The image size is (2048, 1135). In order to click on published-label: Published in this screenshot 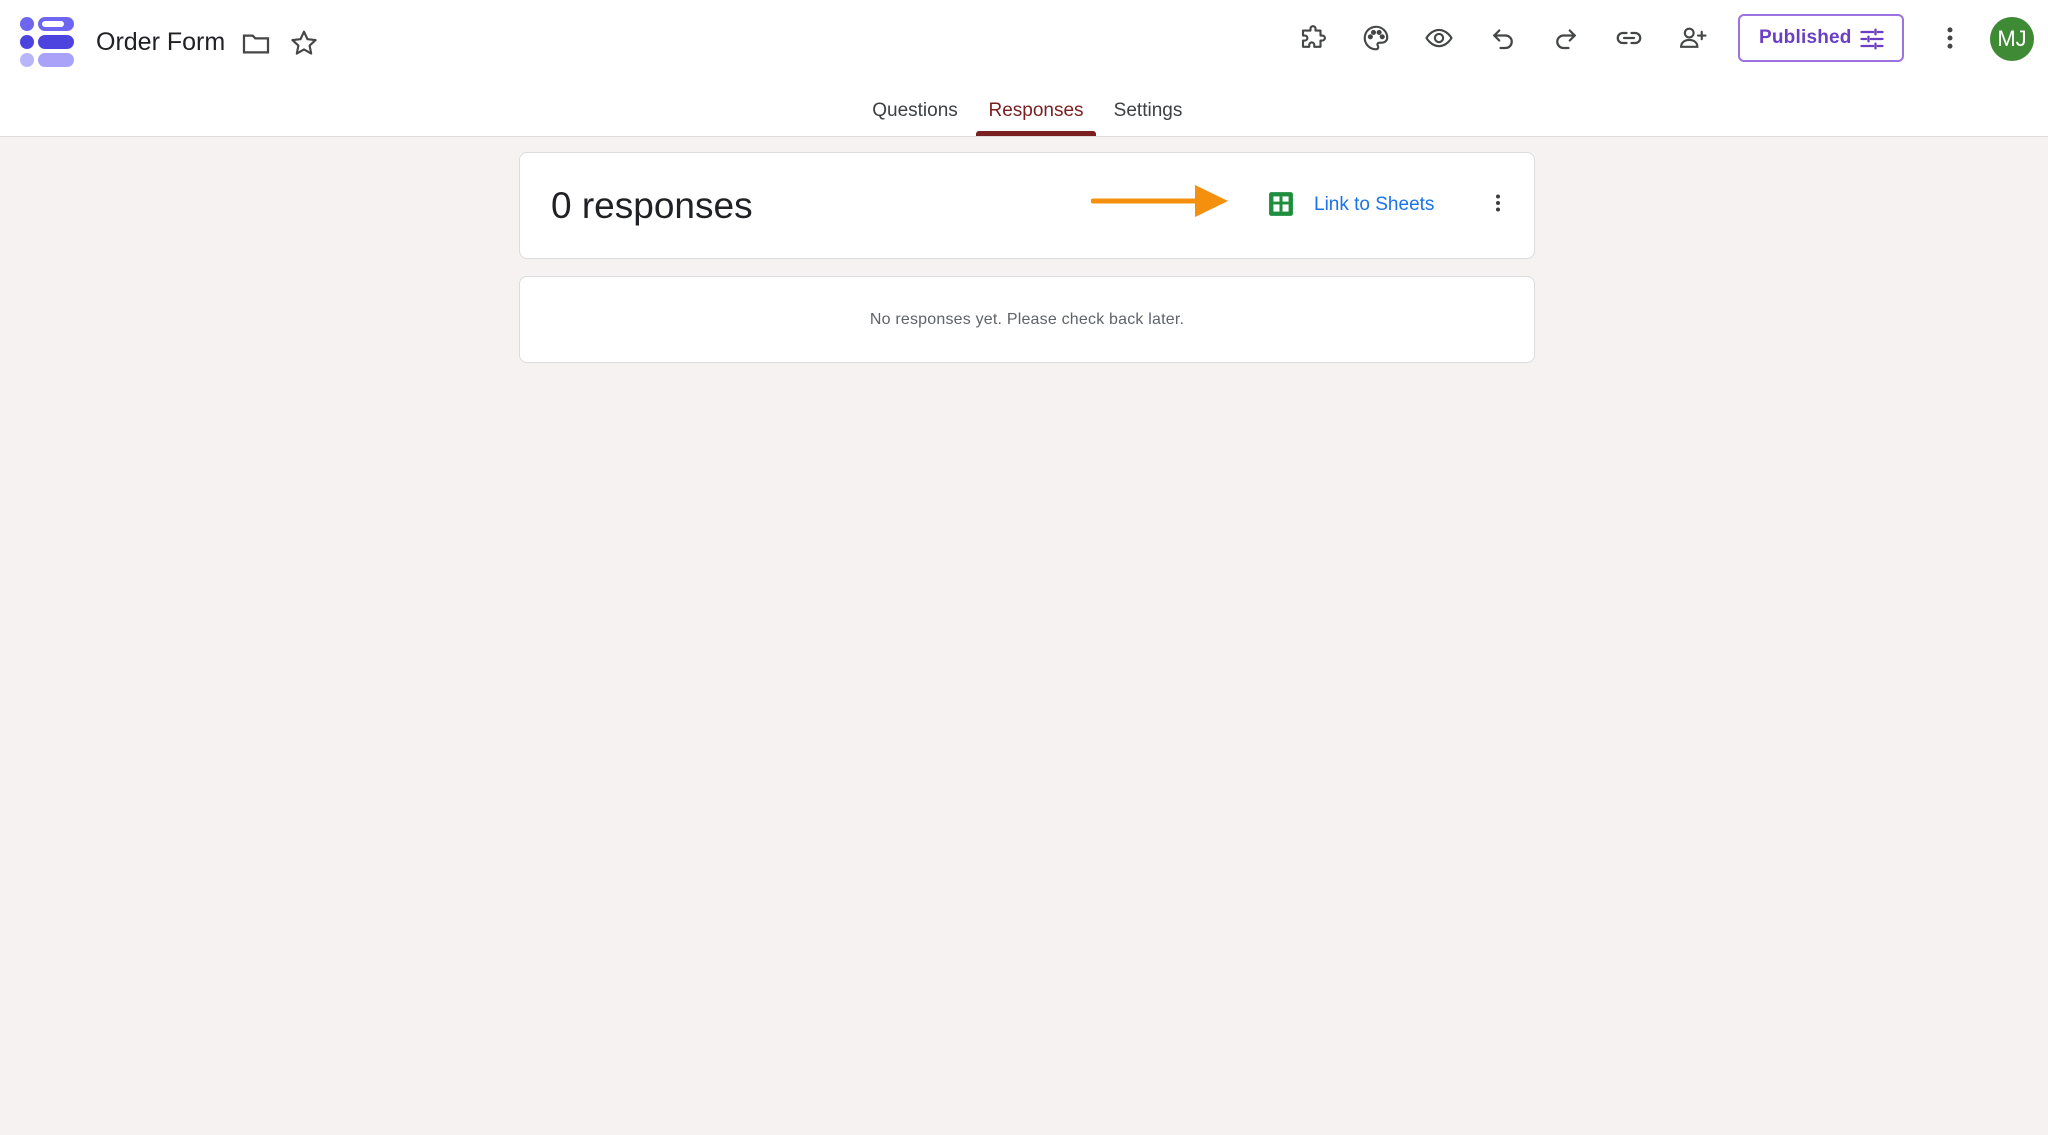, I will do `click(1805, 37)`.